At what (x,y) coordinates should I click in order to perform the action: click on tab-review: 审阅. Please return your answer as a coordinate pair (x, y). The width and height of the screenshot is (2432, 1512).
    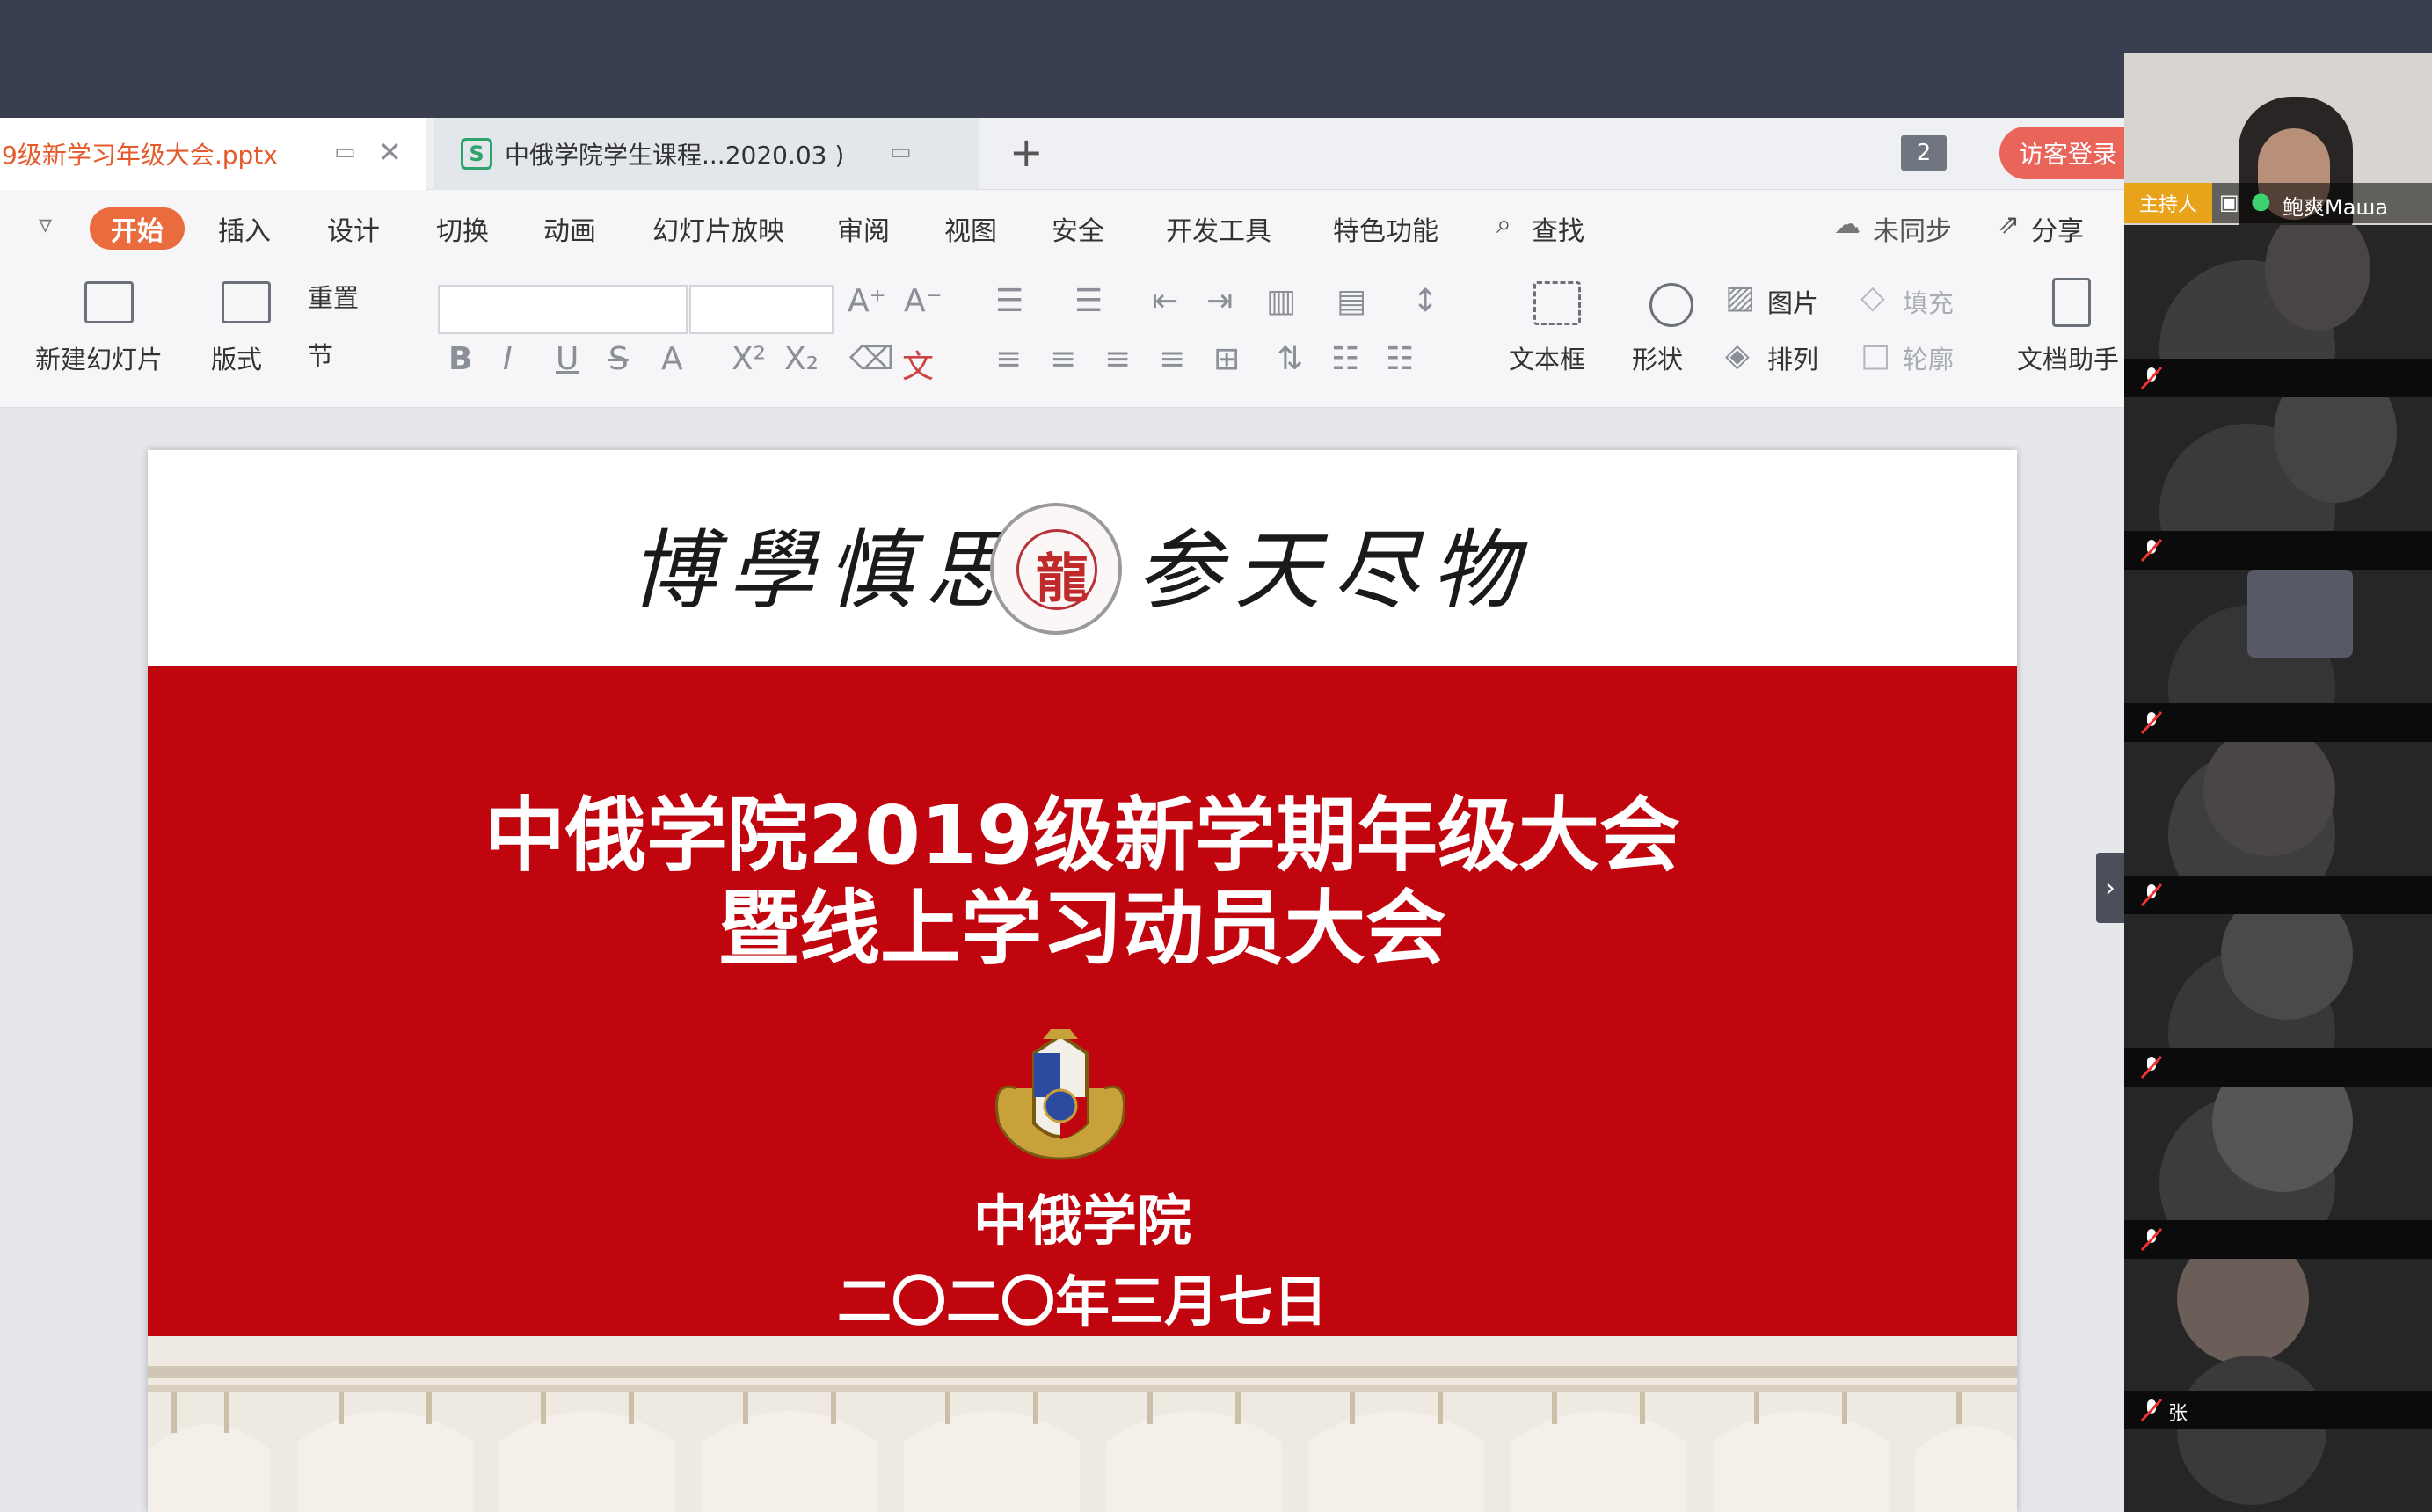
    Looking at the image, I should click on (863, 228).